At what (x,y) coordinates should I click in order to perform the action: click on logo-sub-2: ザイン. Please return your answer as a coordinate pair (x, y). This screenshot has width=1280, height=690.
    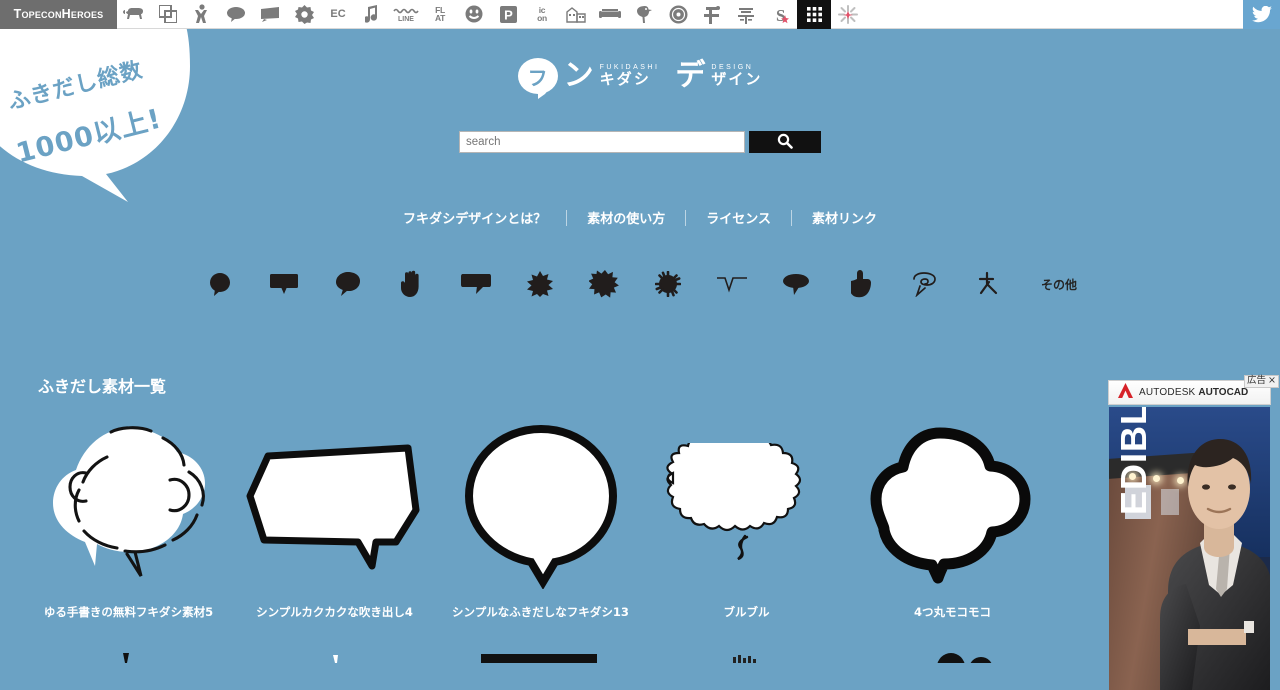
    Looking at the image, I should click on (737, 79).